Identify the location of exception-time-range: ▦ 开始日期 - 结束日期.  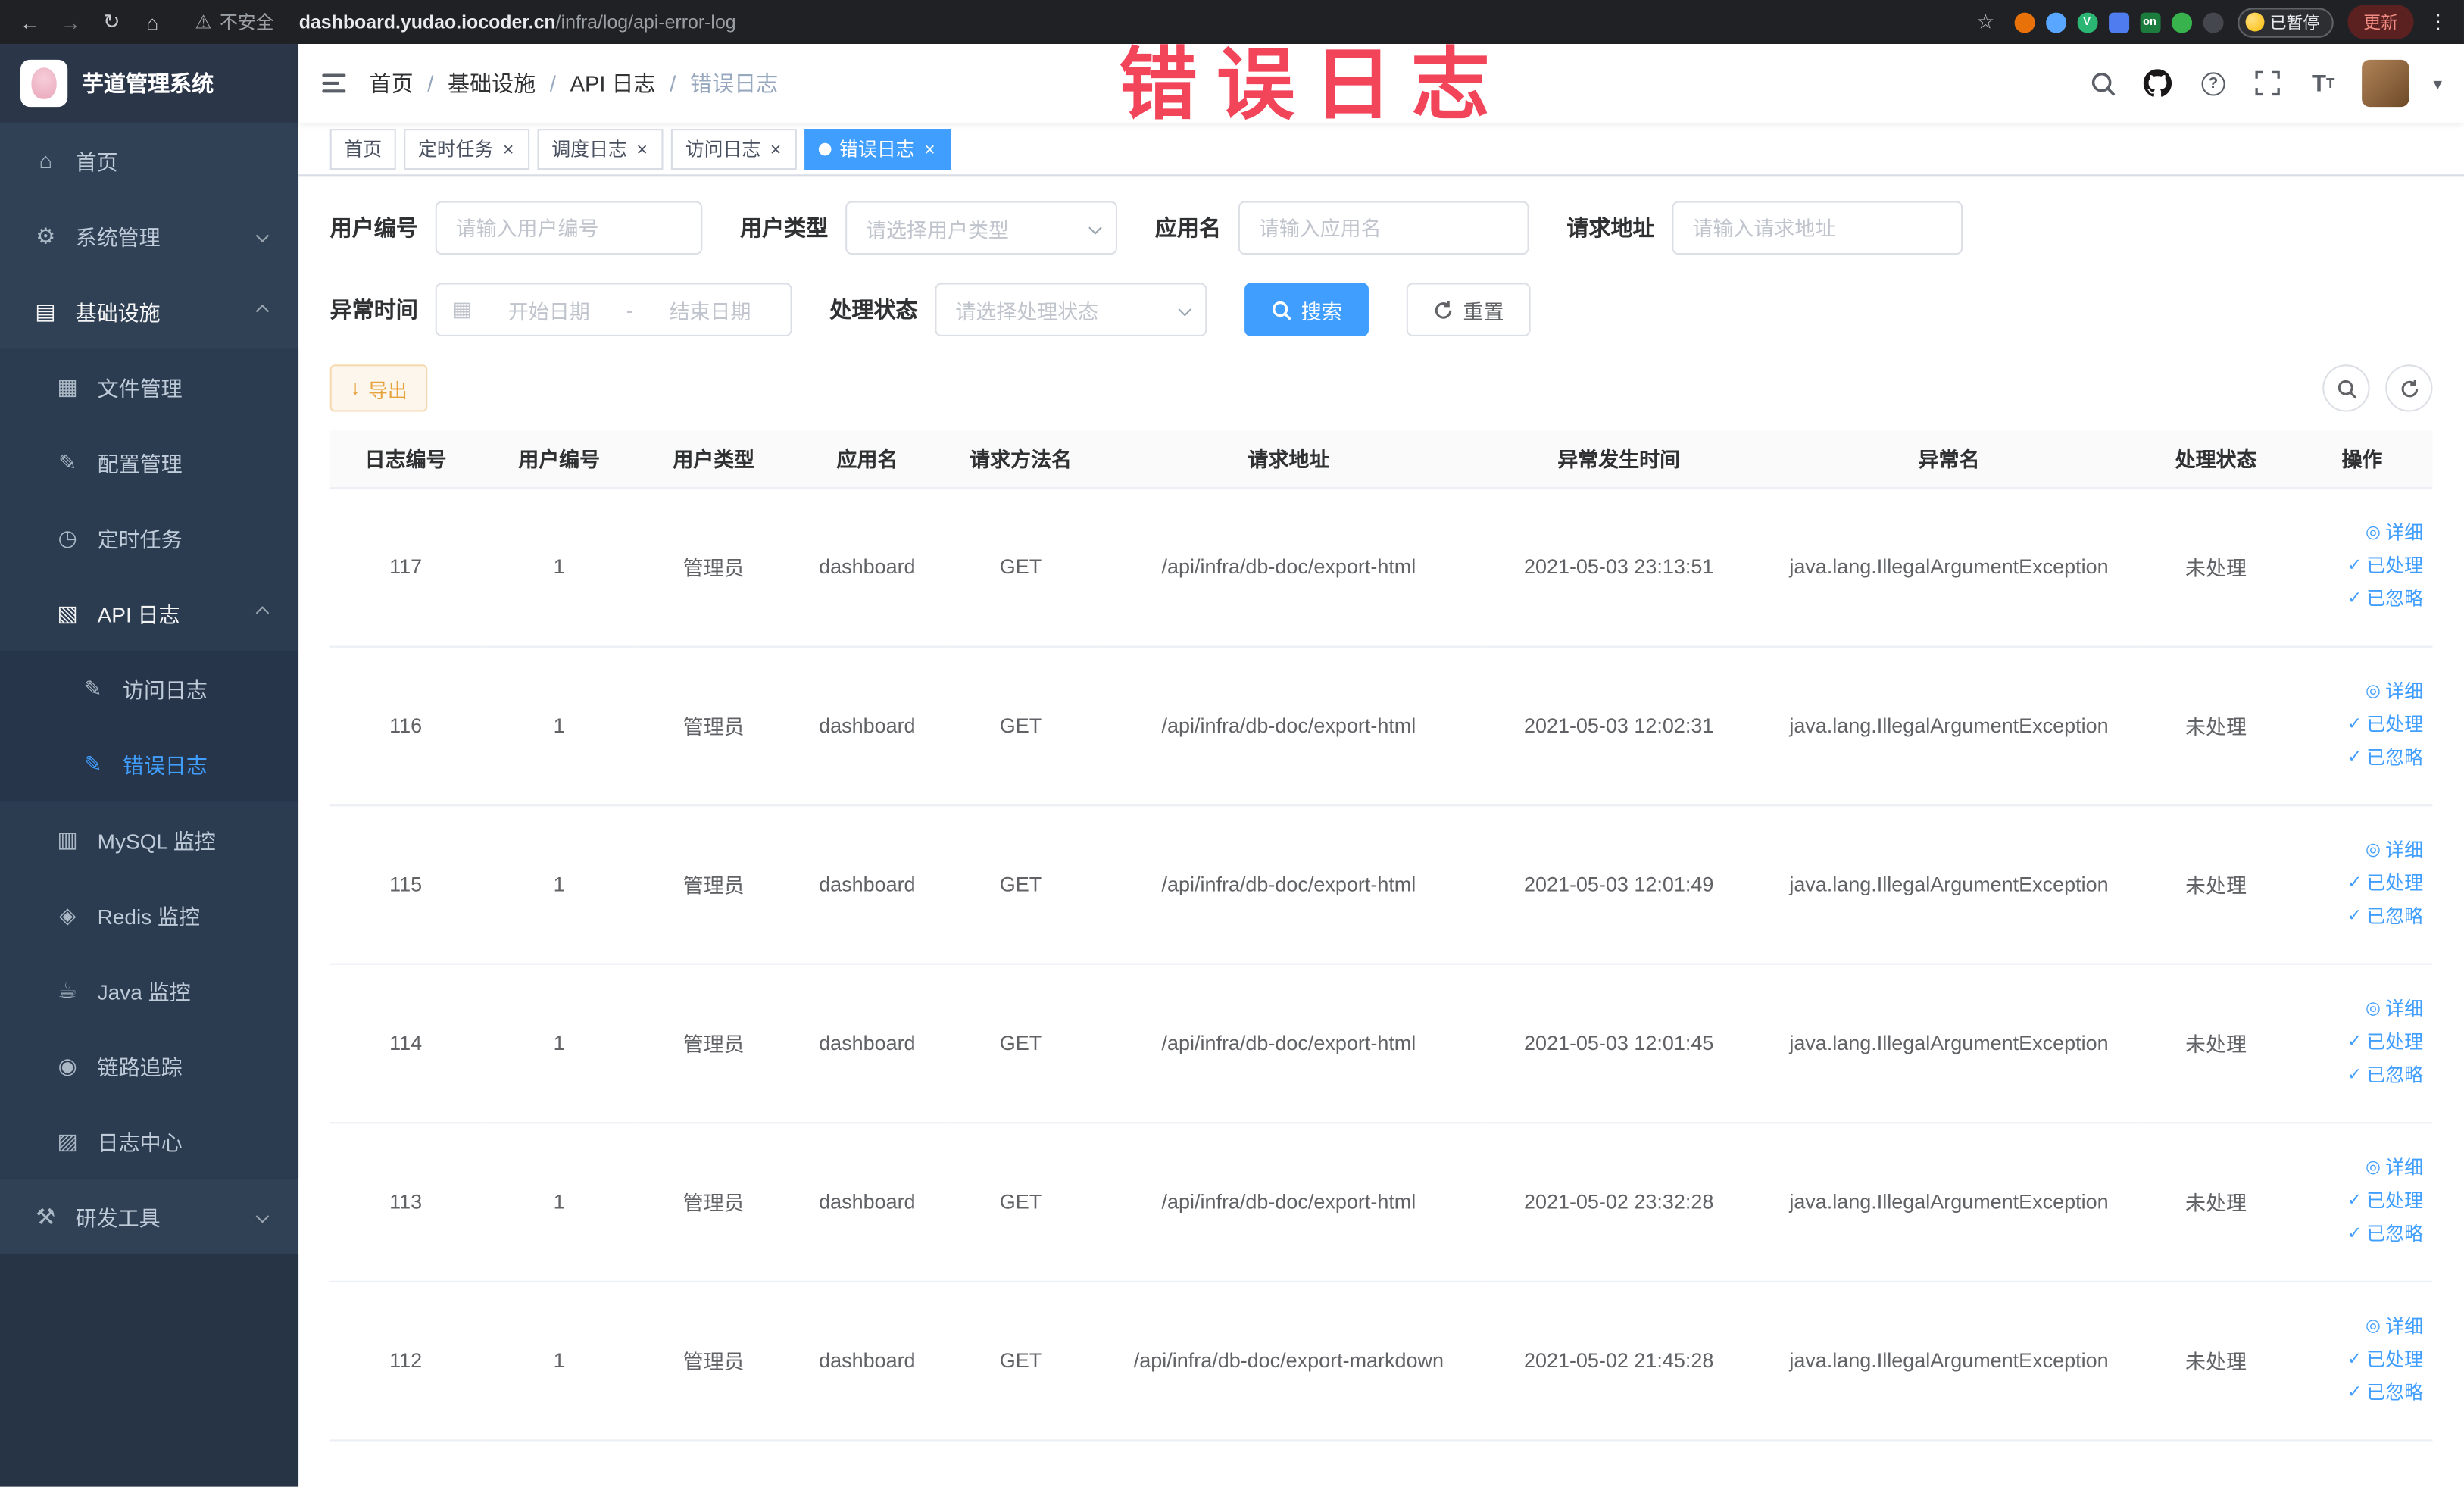
(613, 309).